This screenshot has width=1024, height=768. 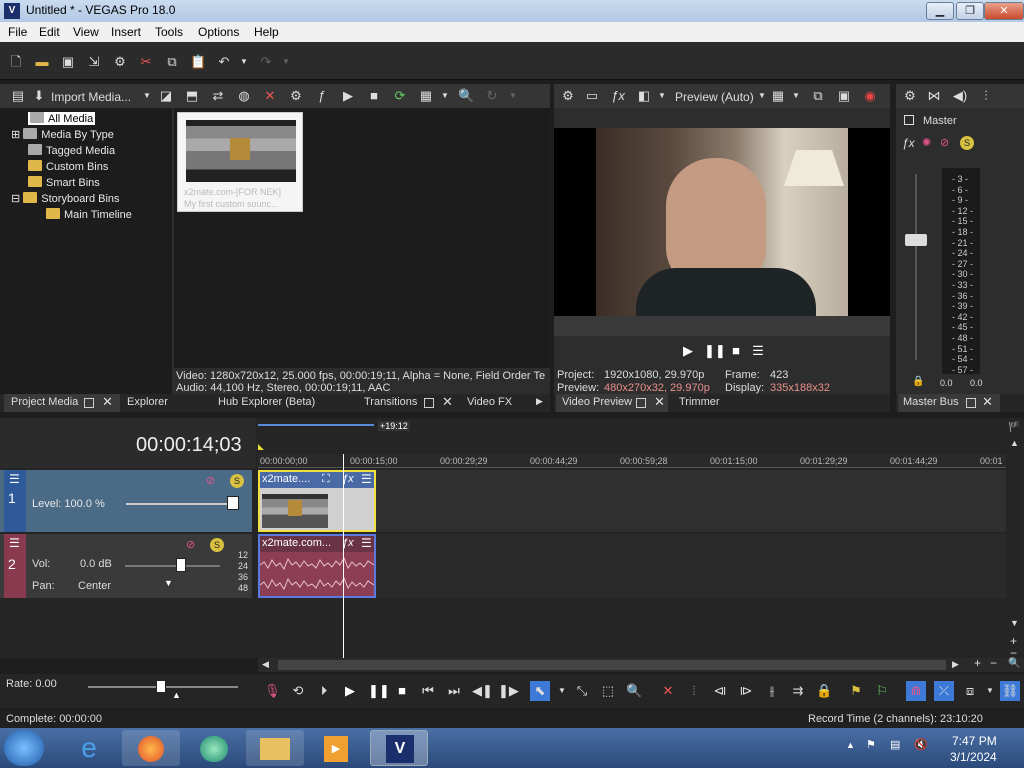 I want to click on internet-explorer-icon: e, so click(x=89, y=748).